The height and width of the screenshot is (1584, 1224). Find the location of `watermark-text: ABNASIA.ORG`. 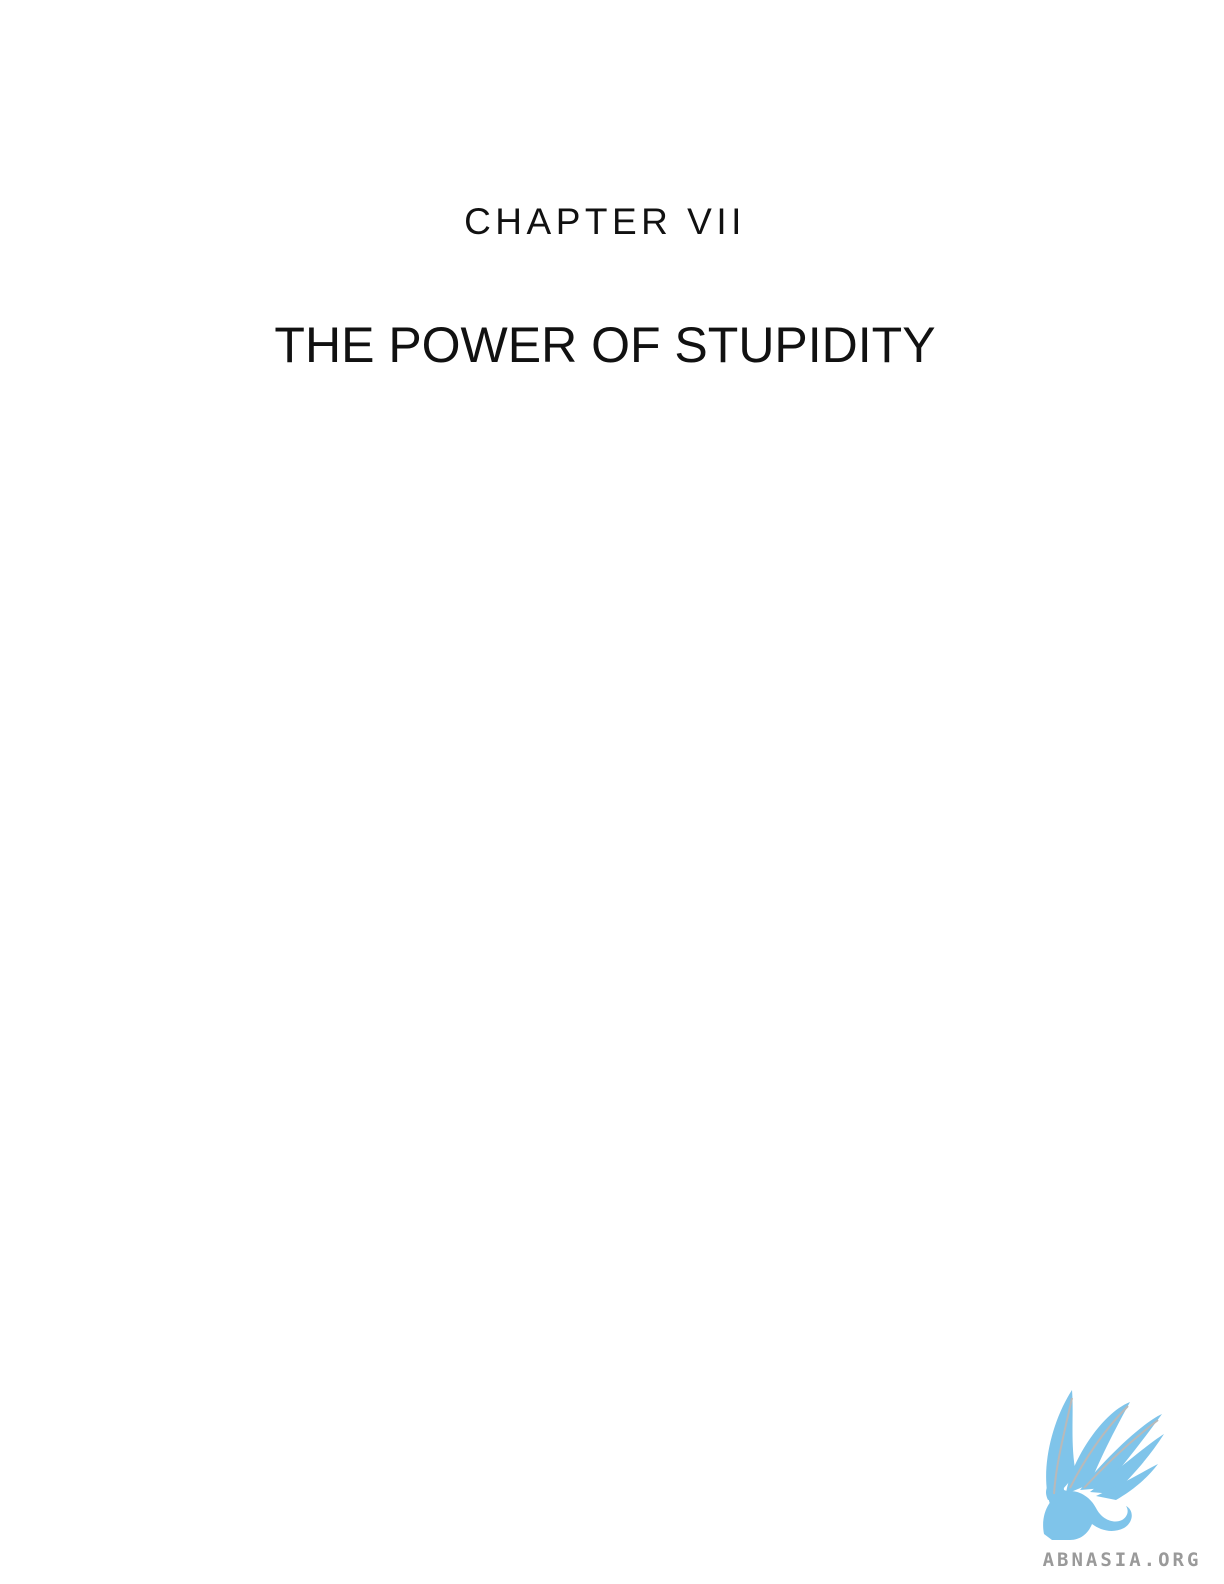

watermark-text: ABNASIA.ORG is located at coordinates (1122, 1560).